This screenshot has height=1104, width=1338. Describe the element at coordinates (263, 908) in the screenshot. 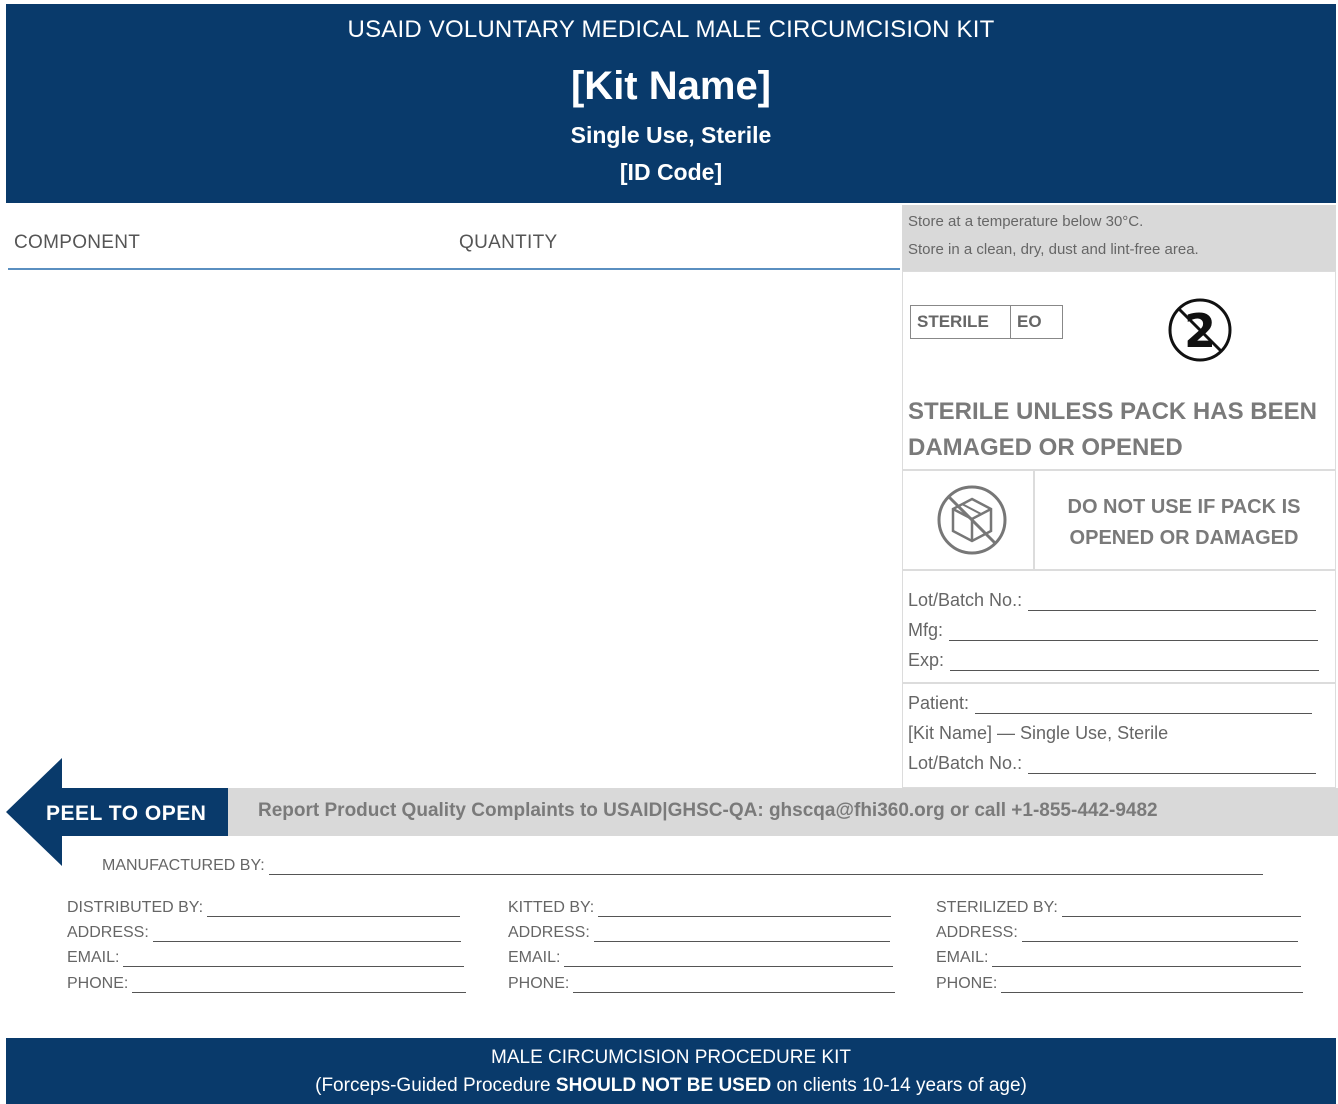

I see `distributed-by-field: DISTRIBUTED BY:` at that location.